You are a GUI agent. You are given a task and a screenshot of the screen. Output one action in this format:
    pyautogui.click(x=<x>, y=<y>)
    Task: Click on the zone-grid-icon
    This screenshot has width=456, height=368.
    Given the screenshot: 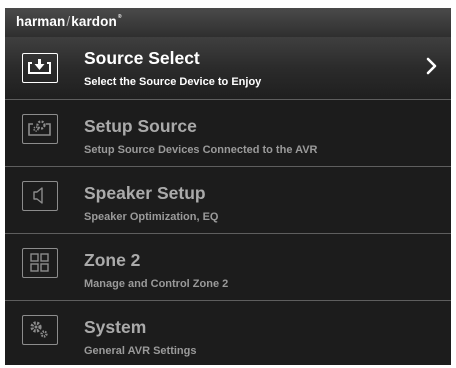 What is the action you would take?
    pyautogui.click(x=40, y=263)
    